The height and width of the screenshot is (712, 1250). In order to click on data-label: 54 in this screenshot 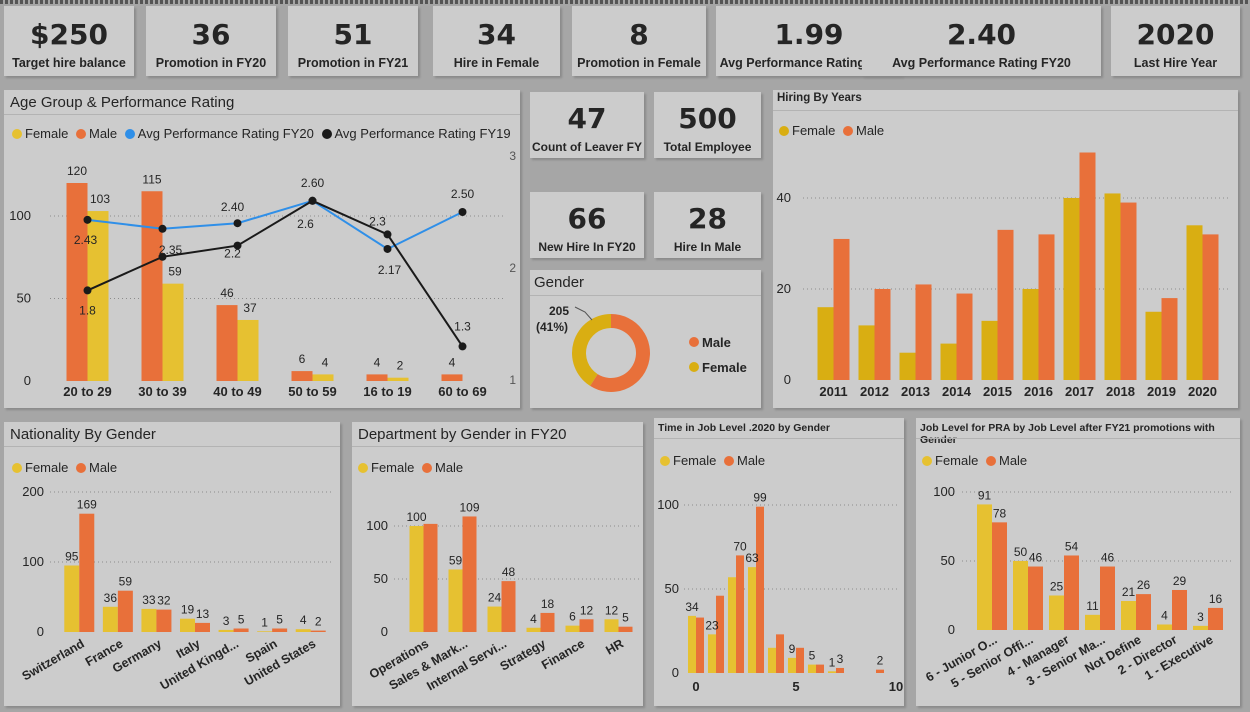, I will do `click(1072, 546)`.